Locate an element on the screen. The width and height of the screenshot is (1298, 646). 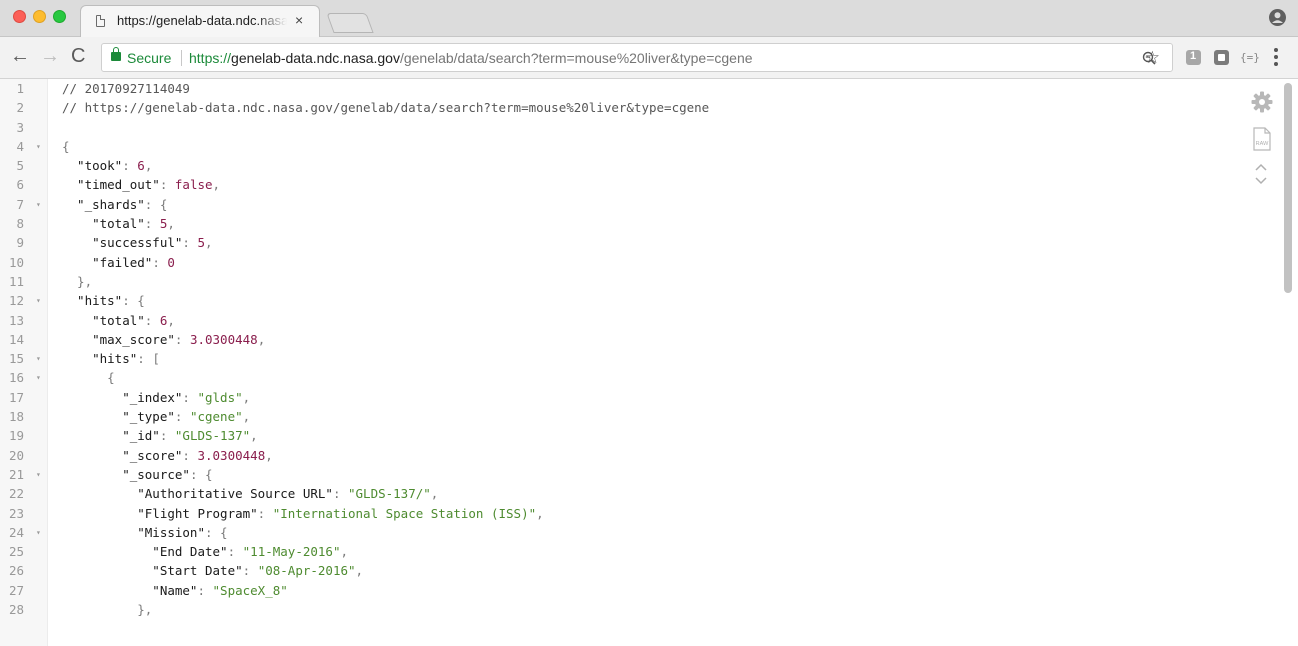
code-token: "08-Apr-2016" is located at coordinates (306, 571).